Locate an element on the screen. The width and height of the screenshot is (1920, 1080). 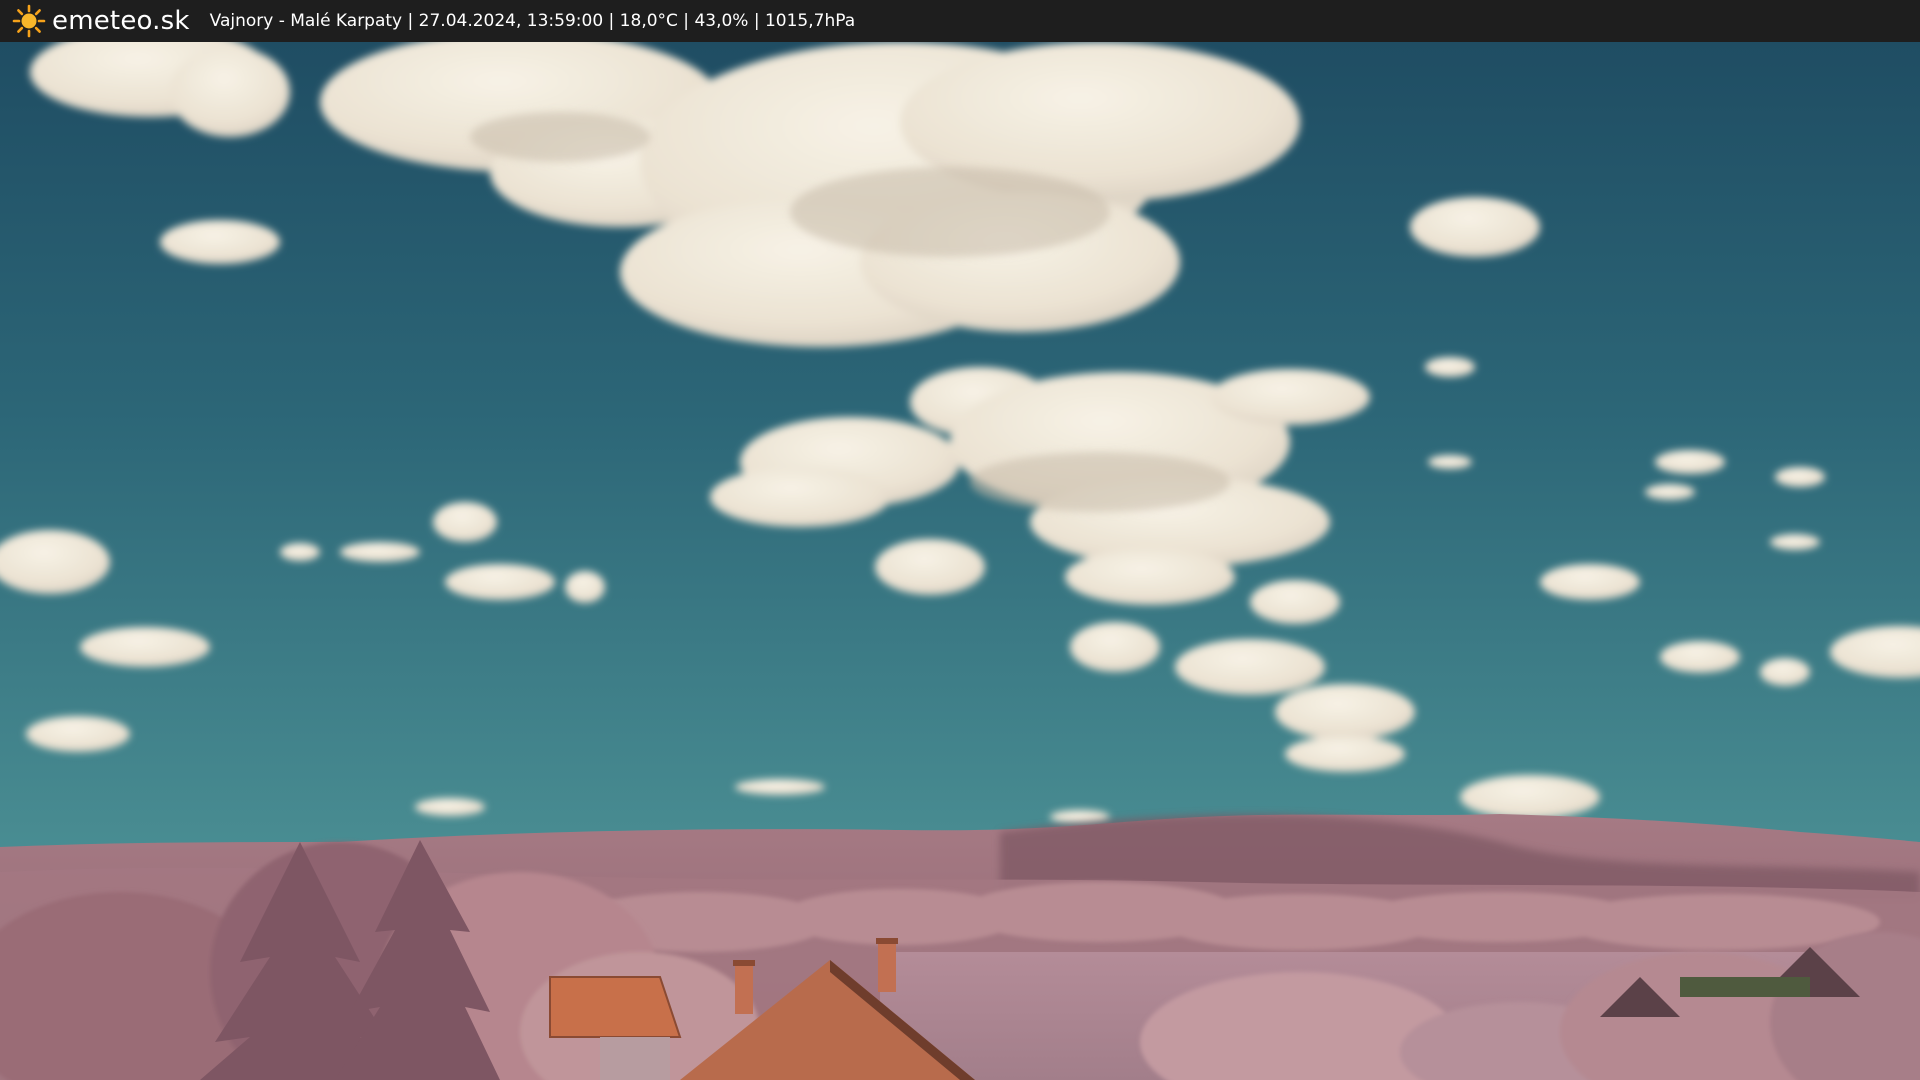
site-logo-text: emeteo.sk is located at coordinates (121, 21).